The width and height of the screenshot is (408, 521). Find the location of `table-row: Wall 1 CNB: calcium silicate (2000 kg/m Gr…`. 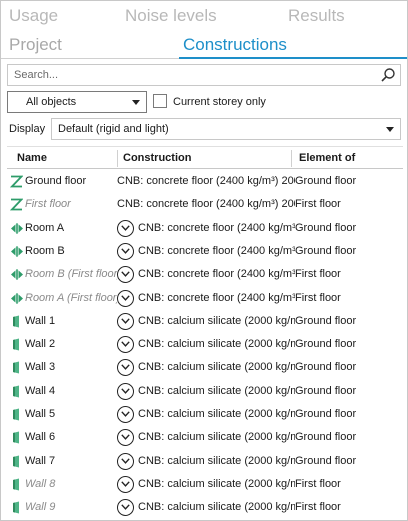

table-row: Wall 1 CNB: calcium silicate (2000 kg/m Gr… is located at coordinates (205, 322).